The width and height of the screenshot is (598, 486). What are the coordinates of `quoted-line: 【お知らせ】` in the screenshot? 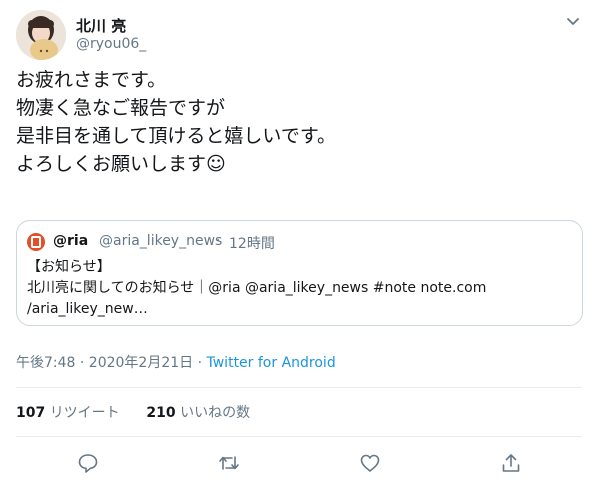 It's located at (69, 267).